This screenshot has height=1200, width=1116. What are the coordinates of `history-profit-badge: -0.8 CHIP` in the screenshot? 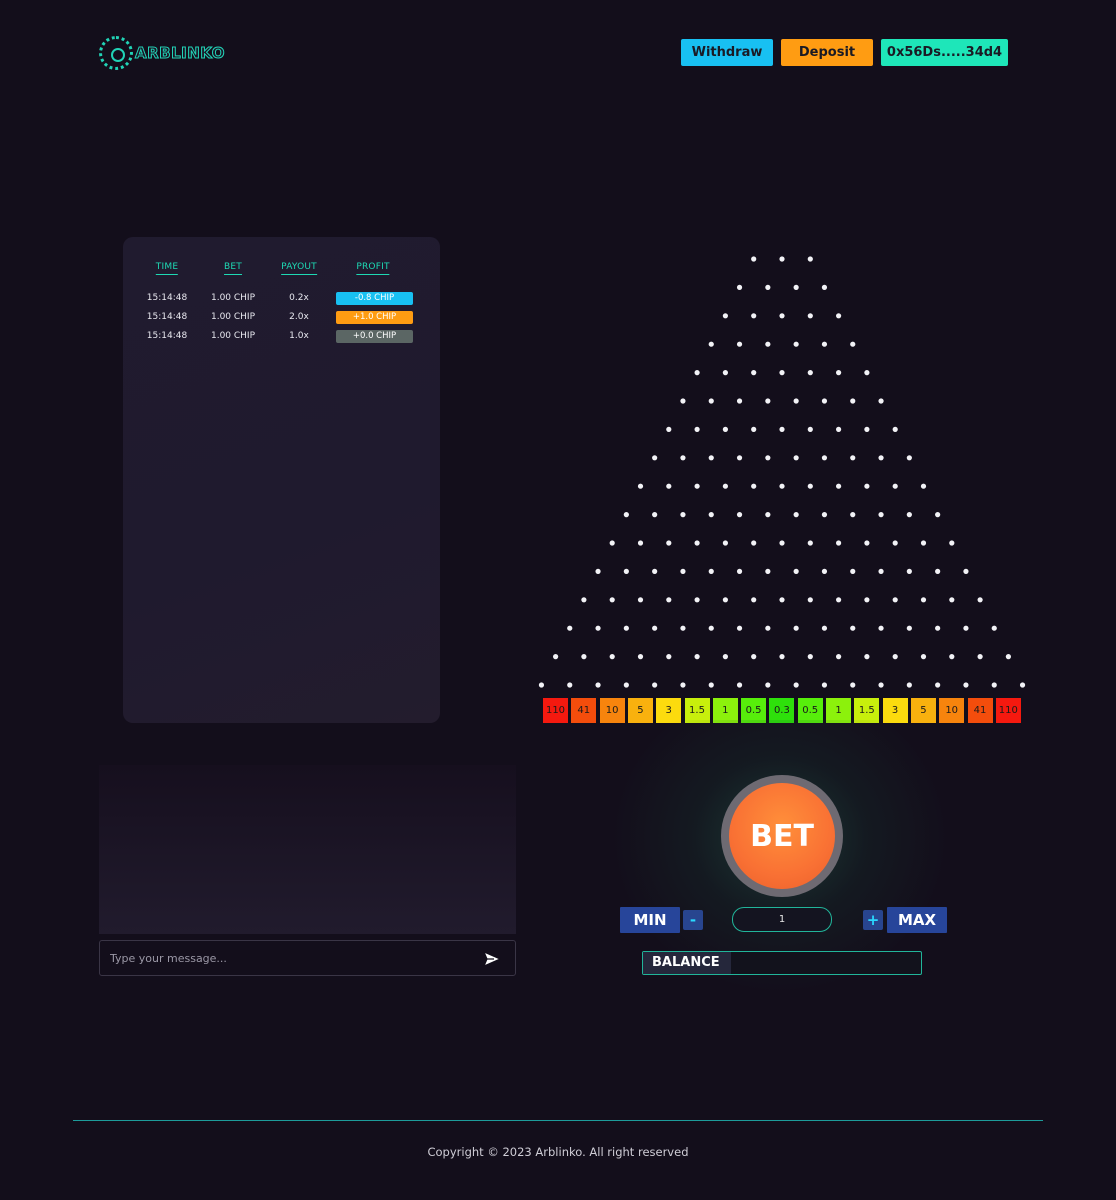 It's located at (374, 298).